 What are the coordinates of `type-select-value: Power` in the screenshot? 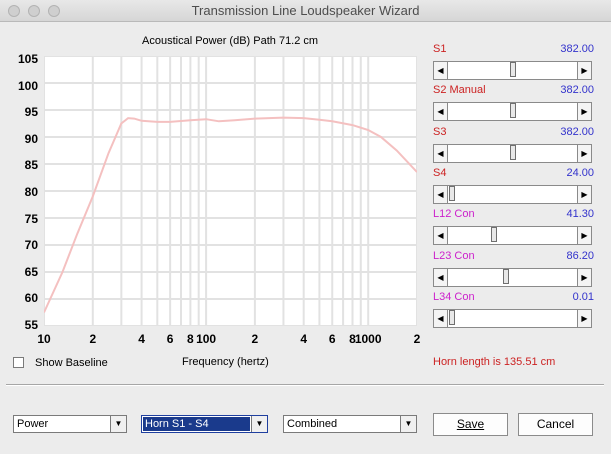 It's located at (33, 424).